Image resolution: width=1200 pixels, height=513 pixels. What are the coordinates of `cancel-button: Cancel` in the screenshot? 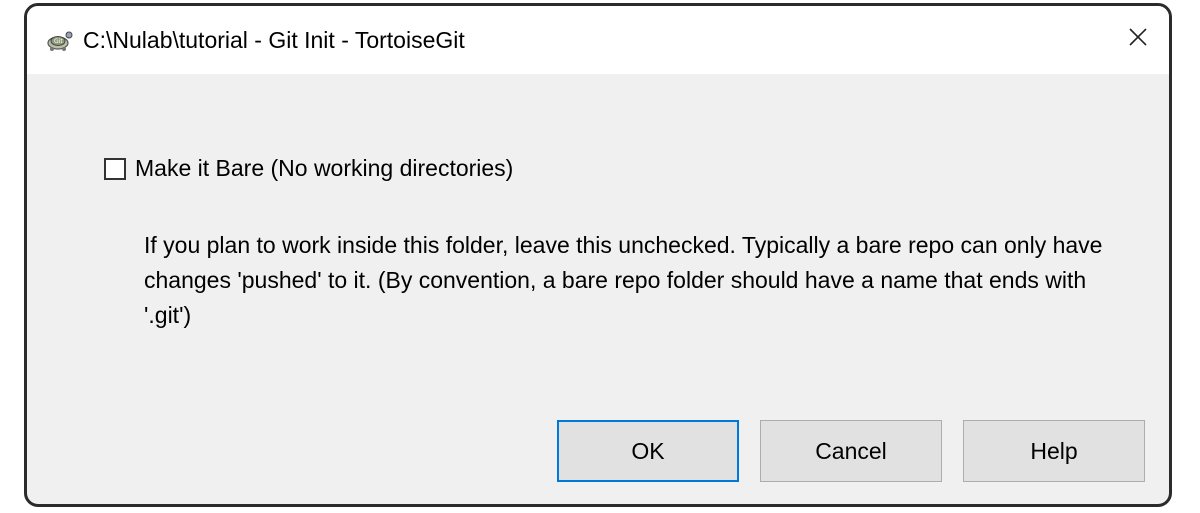 It's located at (851, 451).